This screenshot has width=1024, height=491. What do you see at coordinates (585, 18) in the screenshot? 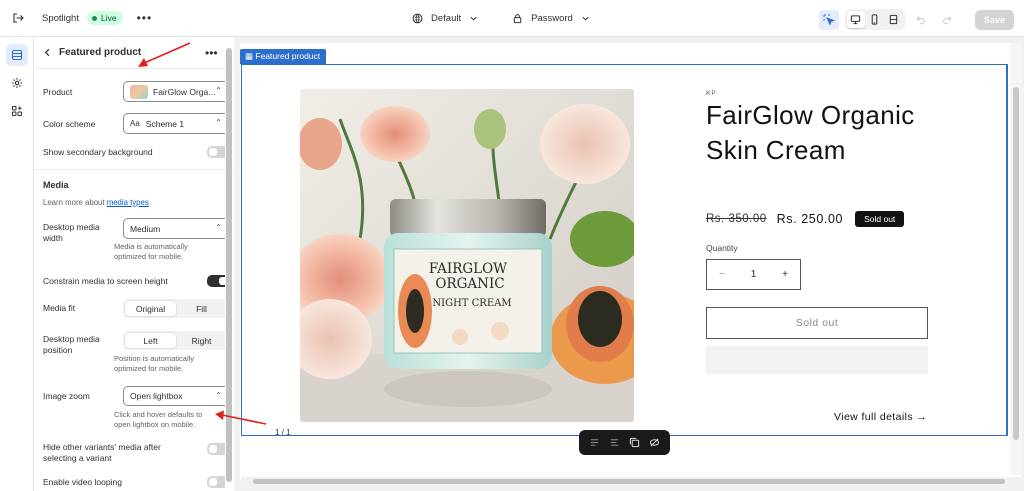
I see `chevron-down-icon` at bounding box center [585, 18].